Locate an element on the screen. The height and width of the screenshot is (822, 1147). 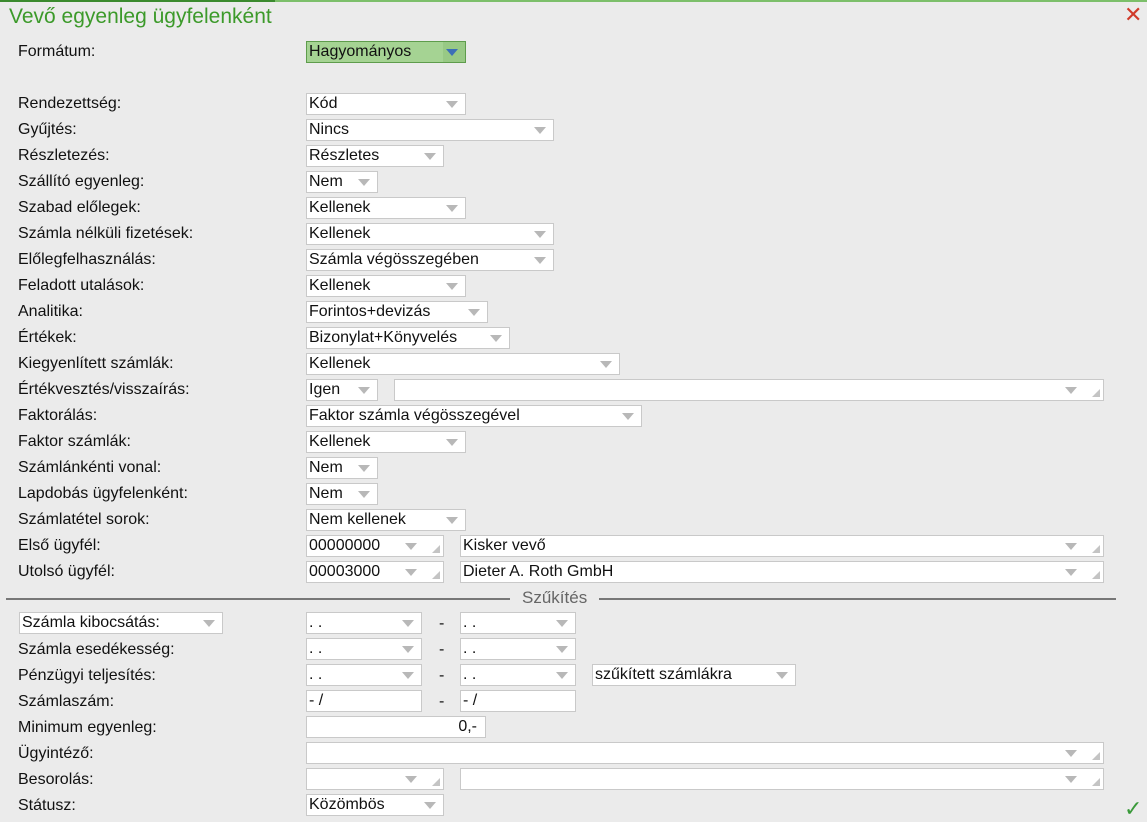
customer-code-select: 00003000 is located at coordinates (375, 572).